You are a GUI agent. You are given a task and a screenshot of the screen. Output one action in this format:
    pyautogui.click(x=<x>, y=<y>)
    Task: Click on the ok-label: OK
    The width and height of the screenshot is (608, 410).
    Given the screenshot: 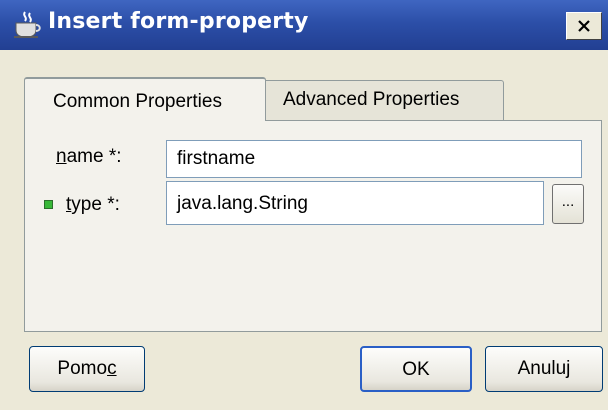 What is the action you would take?
    pyautogui.click(x=416, y=369)
    